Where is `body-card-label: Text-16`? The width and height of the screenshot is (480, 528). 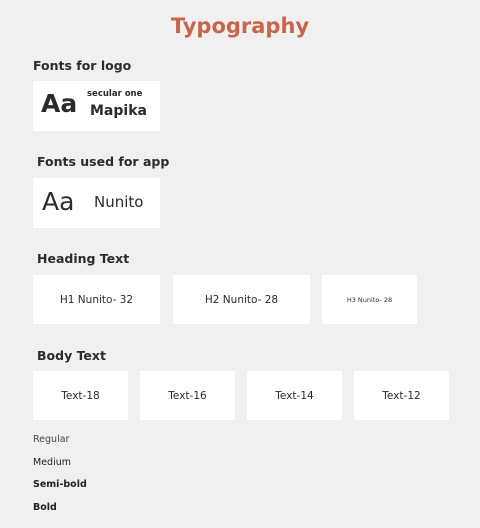
body-card-label: Text-16 is located at coordinates (187, 395).